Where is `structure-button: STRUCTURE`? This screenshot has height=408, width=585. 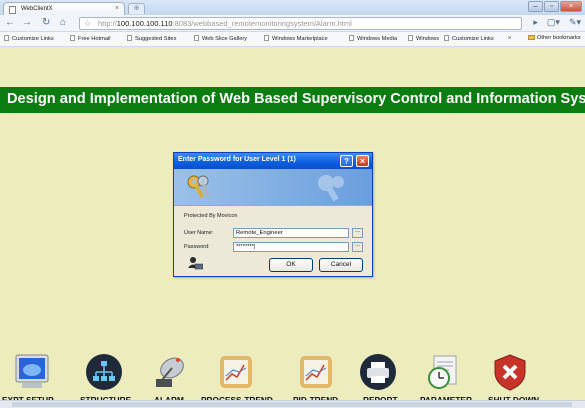 structure-button: STRUCTURE is located at coordinates (105, 377).